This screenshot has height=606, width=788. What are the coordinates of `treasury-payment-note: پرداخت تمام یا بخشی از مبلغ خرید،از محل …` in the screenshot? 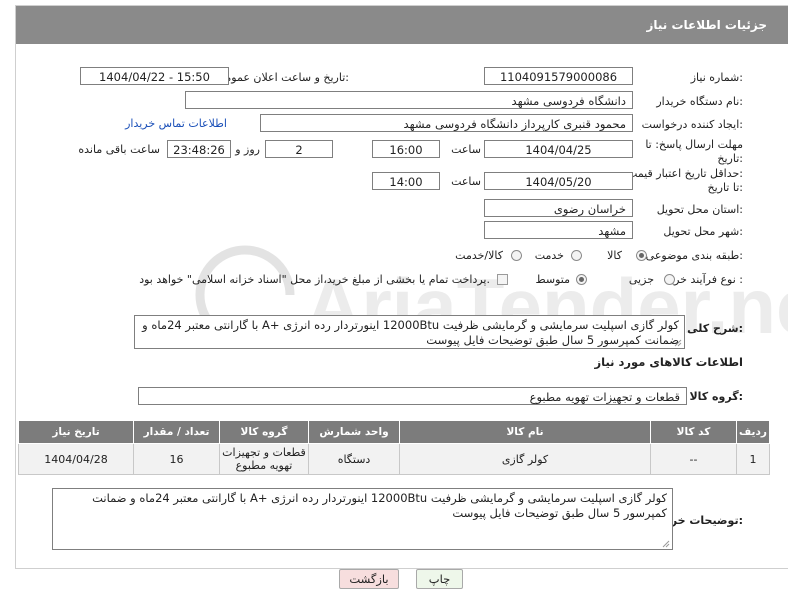 It's located at (314, 279).